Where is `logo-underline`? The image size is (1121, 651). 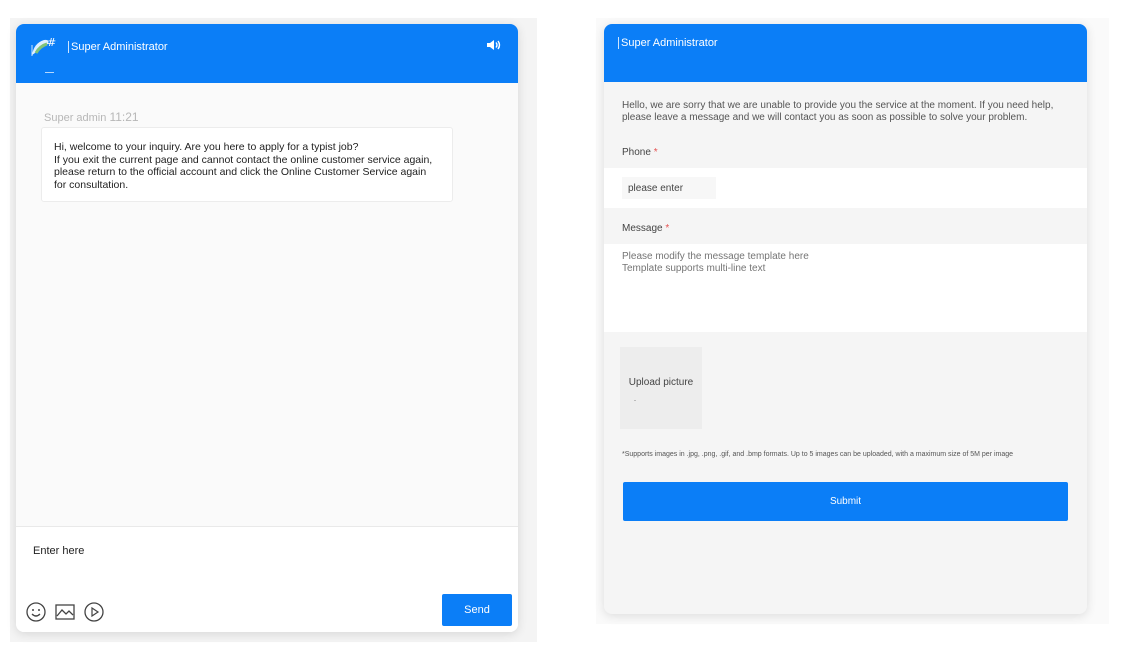 logo-underline is located at coordinates (49, 72).